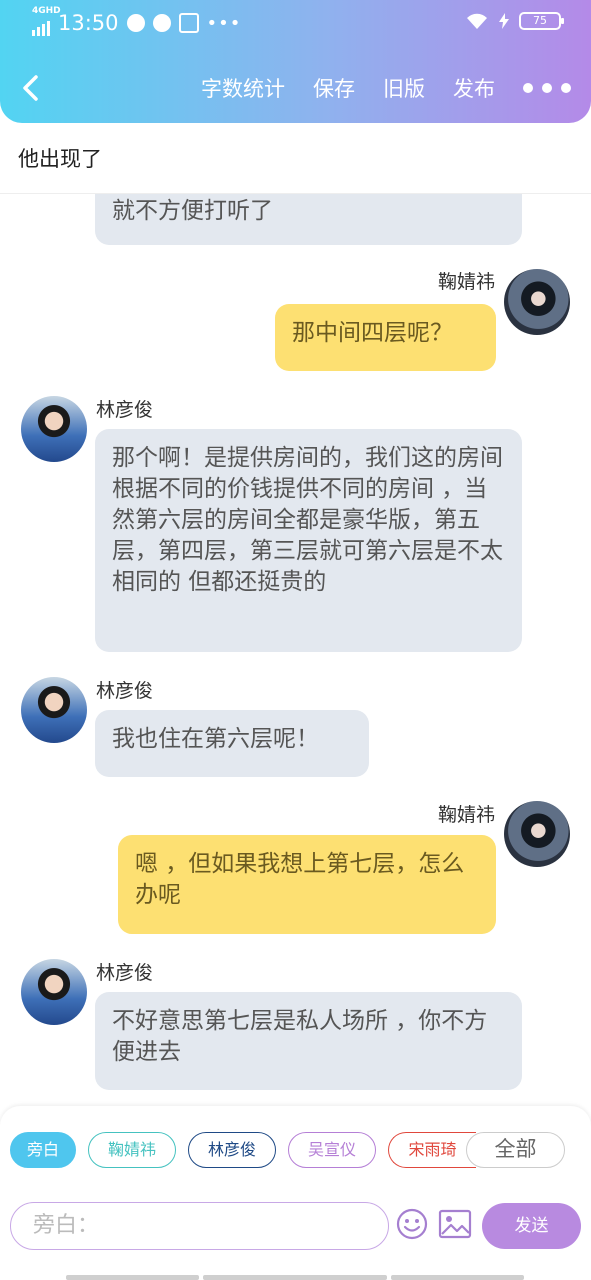 Image resolution: width=591 pixels, height=1280 pixels. I want to click on emoji-icon, so click(412, 1224).